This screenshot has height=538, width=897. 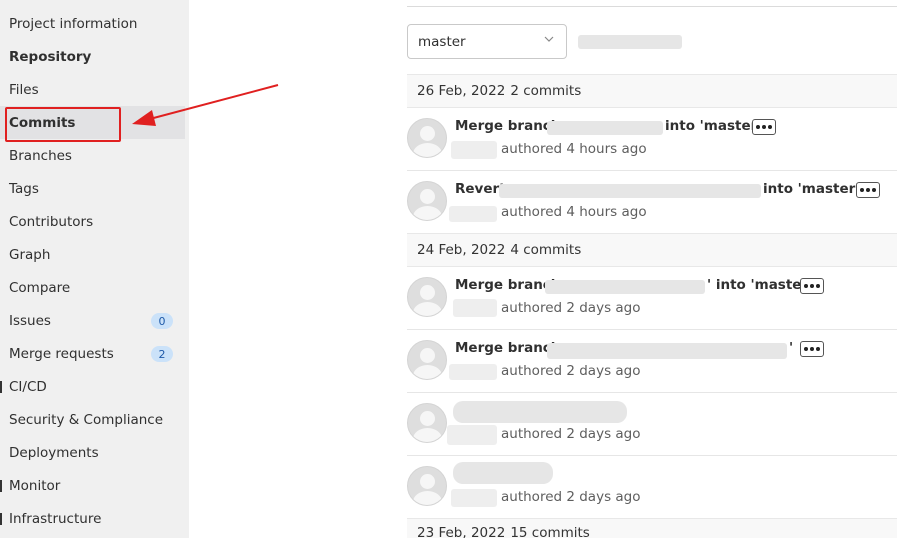 I want to click on sidebar-item-files: Files, so click(x=94, y=89).